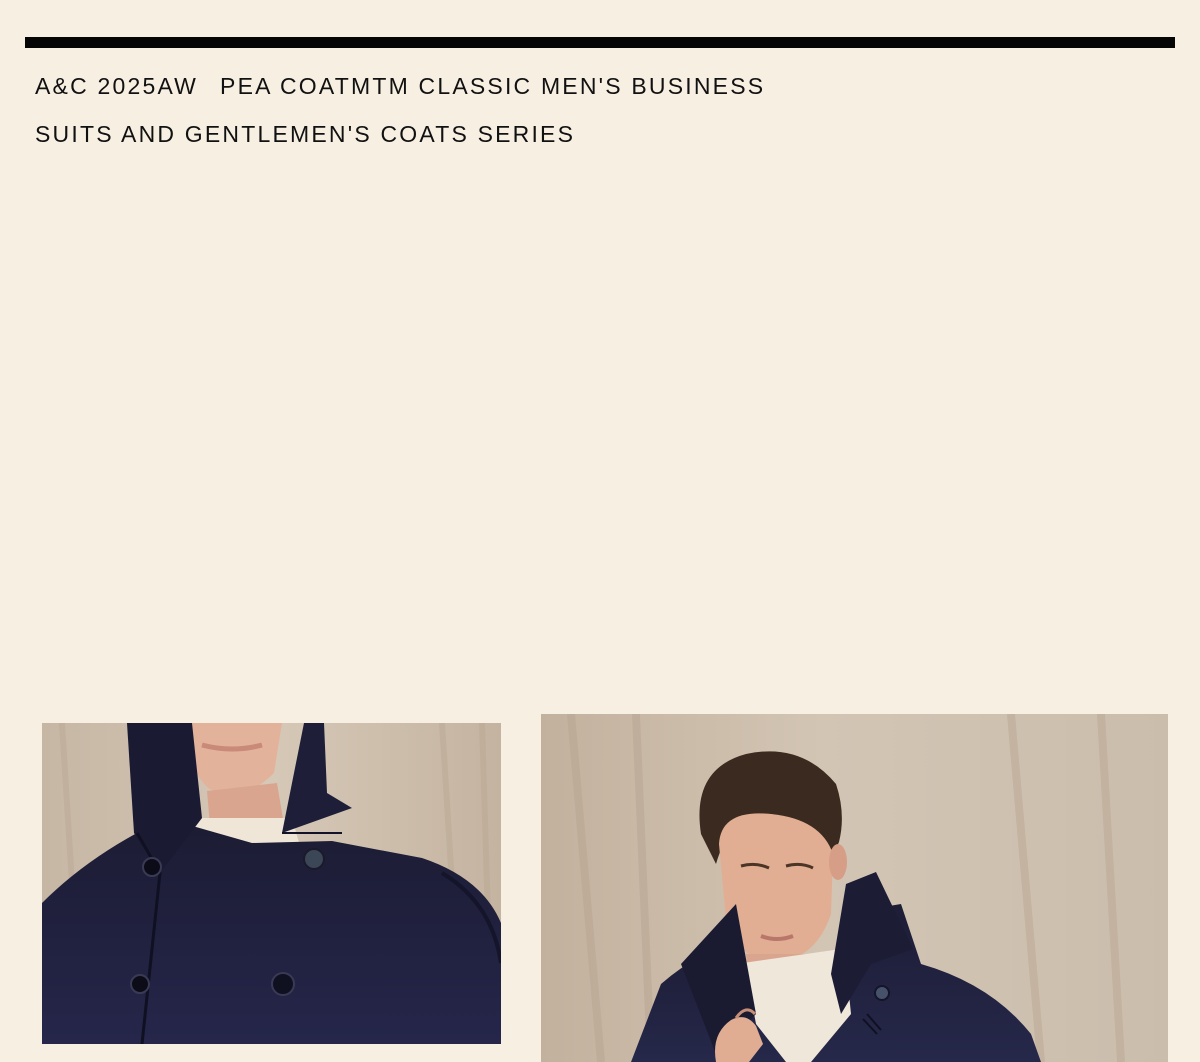 Image resolution: width=1200 pixels, height=1062 pixels. I want to click on brand-label: A&C 2025AW, so click(117, 86).